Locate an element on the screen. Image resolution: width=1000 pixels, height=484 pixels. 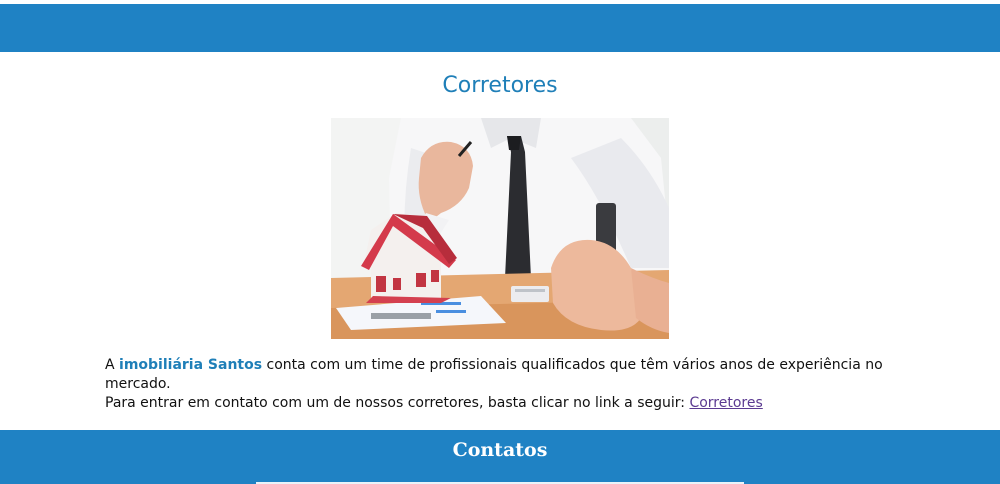
corretores-link: Corretores is located at coordinates (725, 403).